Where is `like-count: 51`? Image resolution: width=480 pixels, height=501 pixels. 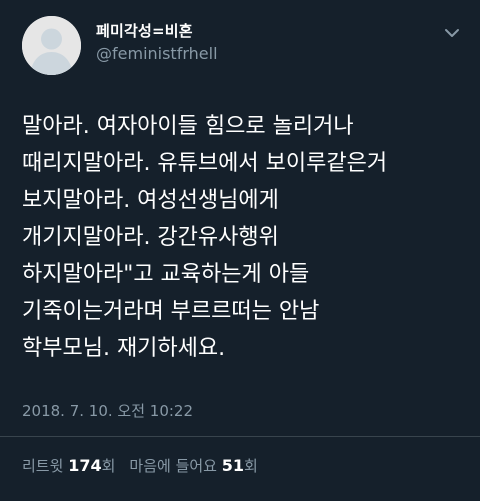 like-count: 51 is located at coordinates (233, 465).